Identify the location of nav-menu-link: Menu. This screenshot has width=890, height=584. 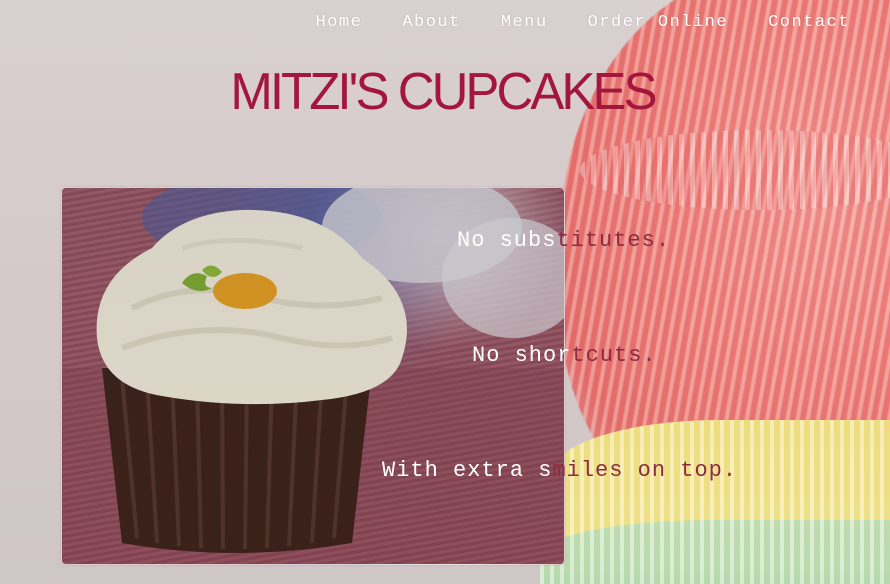
(524, 22).